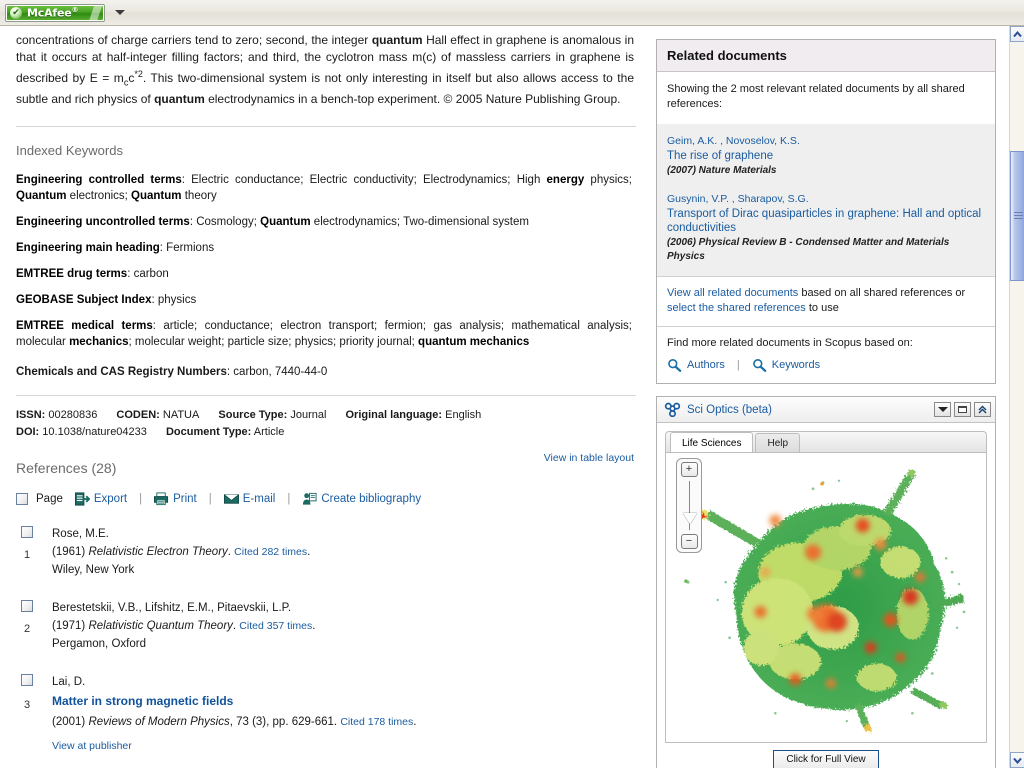 This screenshot has width=1024, height=768. I want to click on tab-life-sciences: Life Sciences, so click(712, 442).